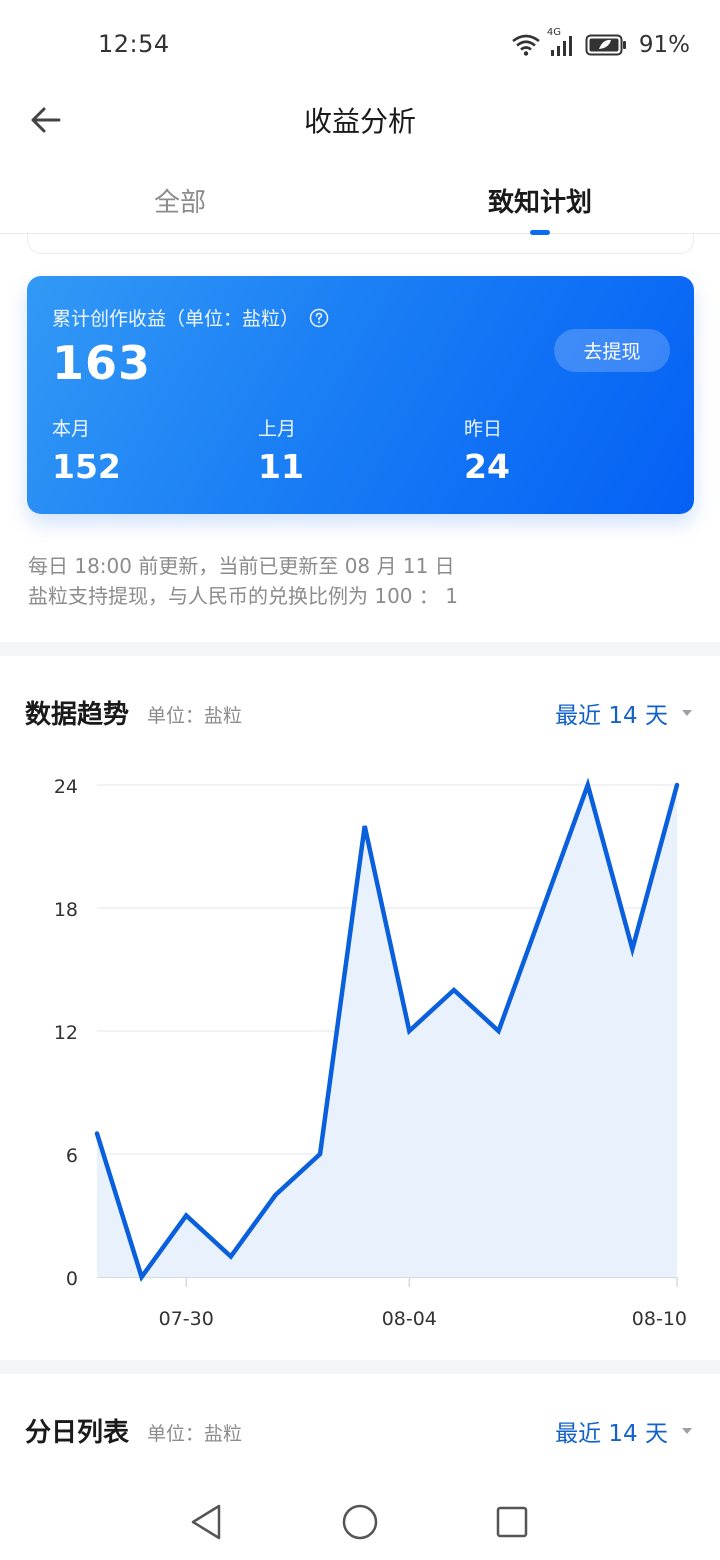 Image resolution: width=720 pixels, height=1560 pixels. I want to click on stat-label: 本月, so click(71, 429).